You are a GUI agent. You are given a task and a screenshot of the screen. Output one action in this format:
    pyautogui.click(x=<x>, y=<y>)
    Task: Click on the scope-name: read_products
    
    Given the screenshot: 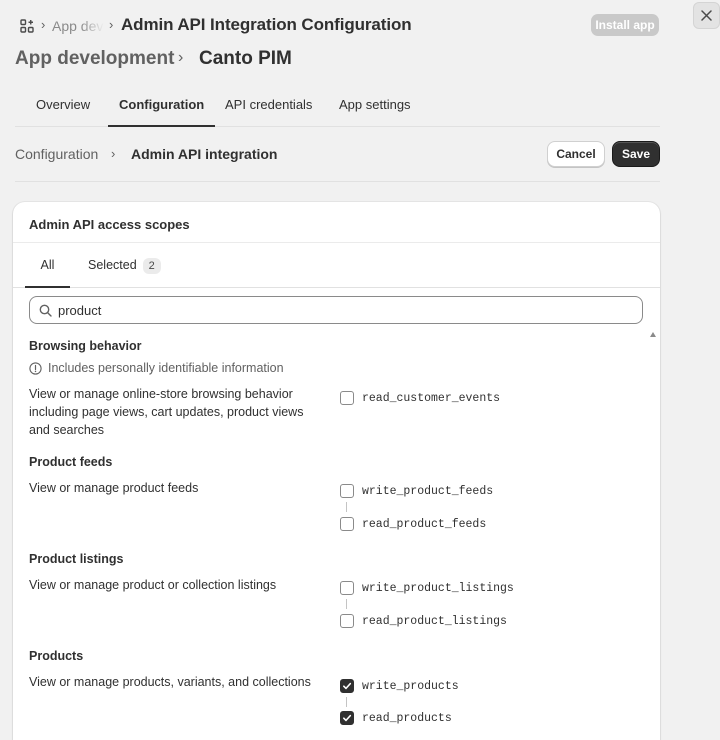 What is the action you would take?
    pyautogui.click(x=407, y=718)
    